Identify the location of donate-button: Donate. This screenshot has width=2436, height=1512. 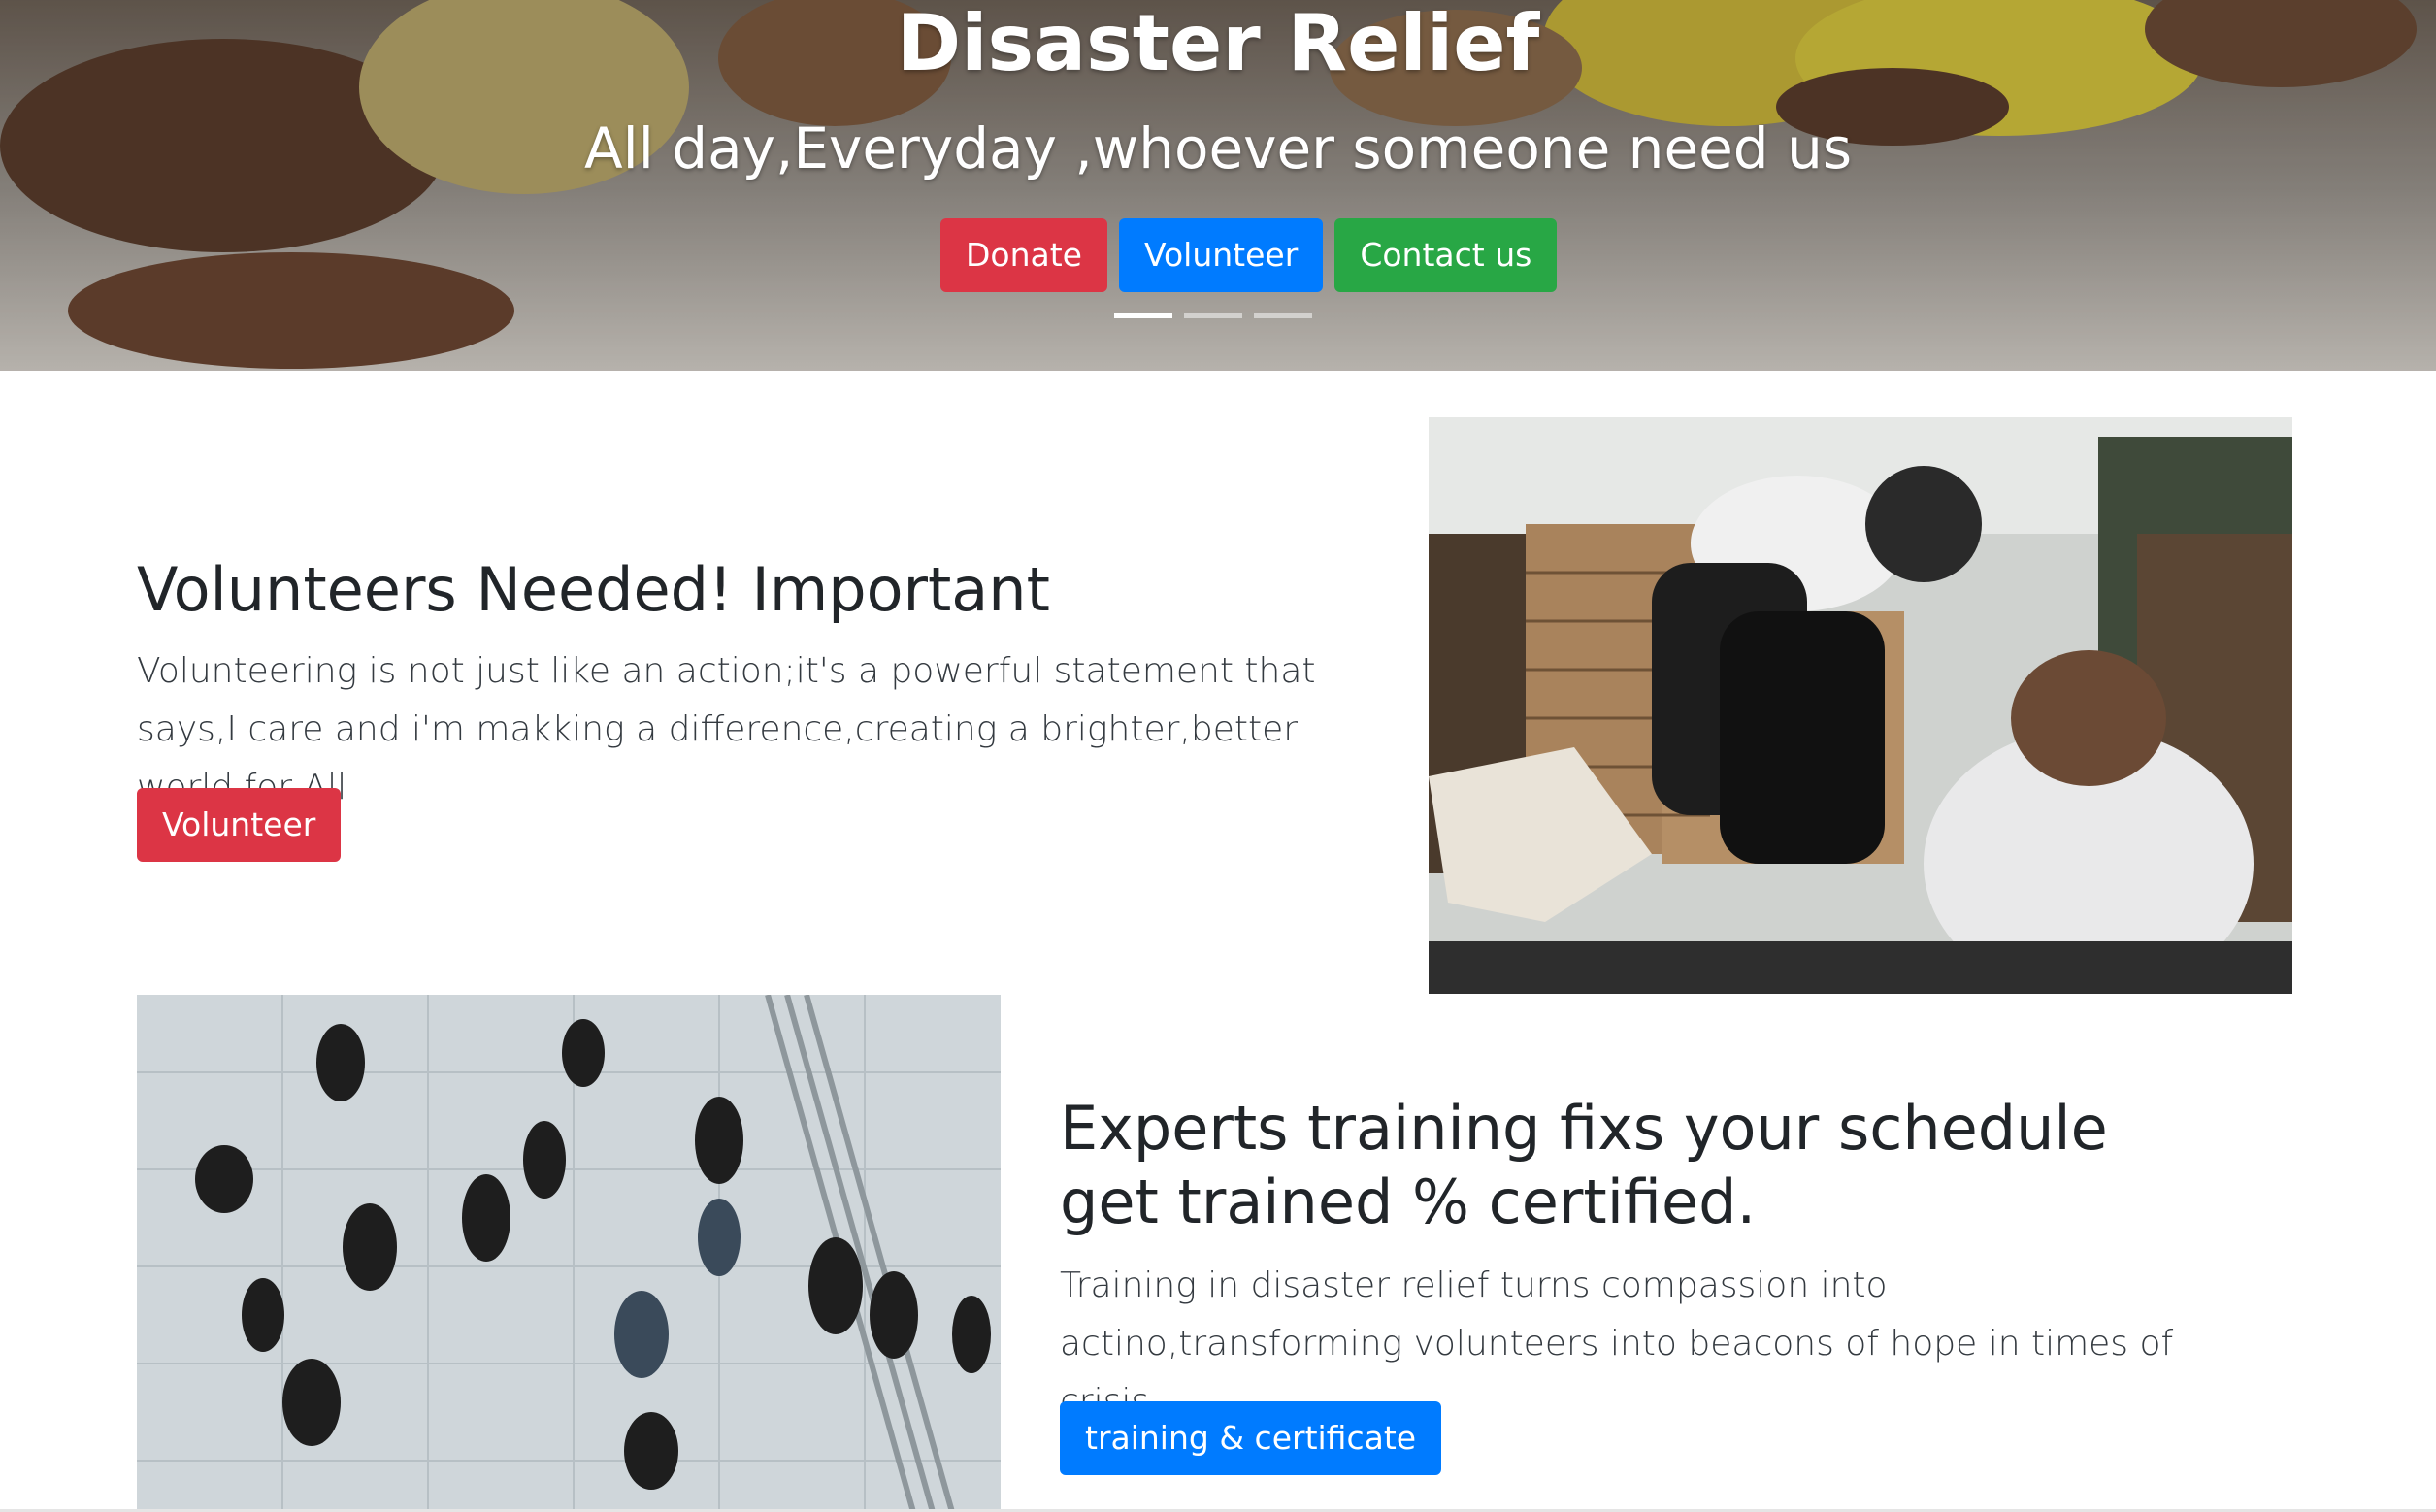
(1023, 255).